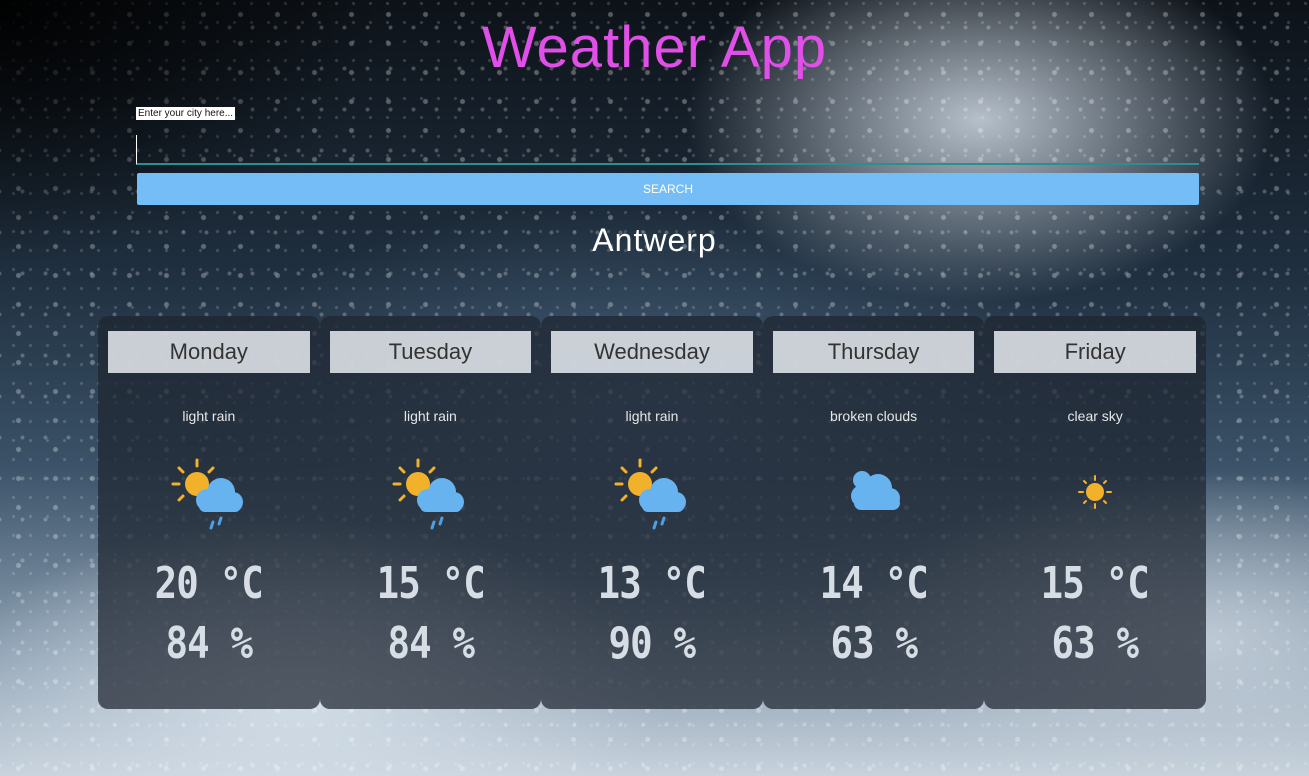  I want to click on forecast-card: Thursday broken clouds 14 °C 63 %, so click(873, 512).